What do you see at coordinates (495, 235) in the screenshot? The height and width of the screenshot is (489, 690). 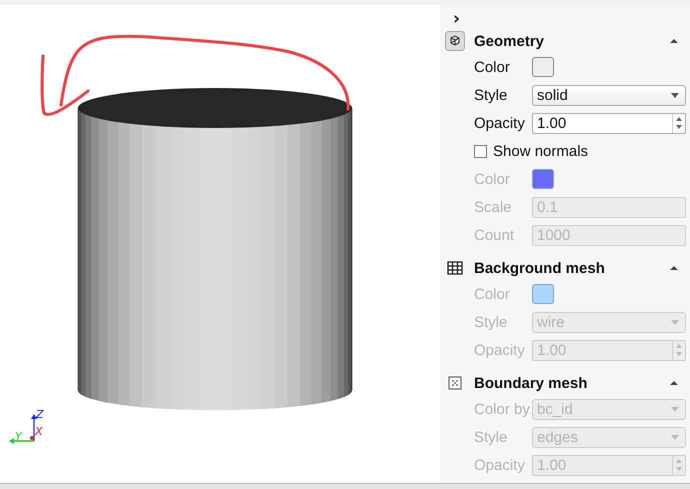 I see `field-label: Count` at bounding box center [495, 235].